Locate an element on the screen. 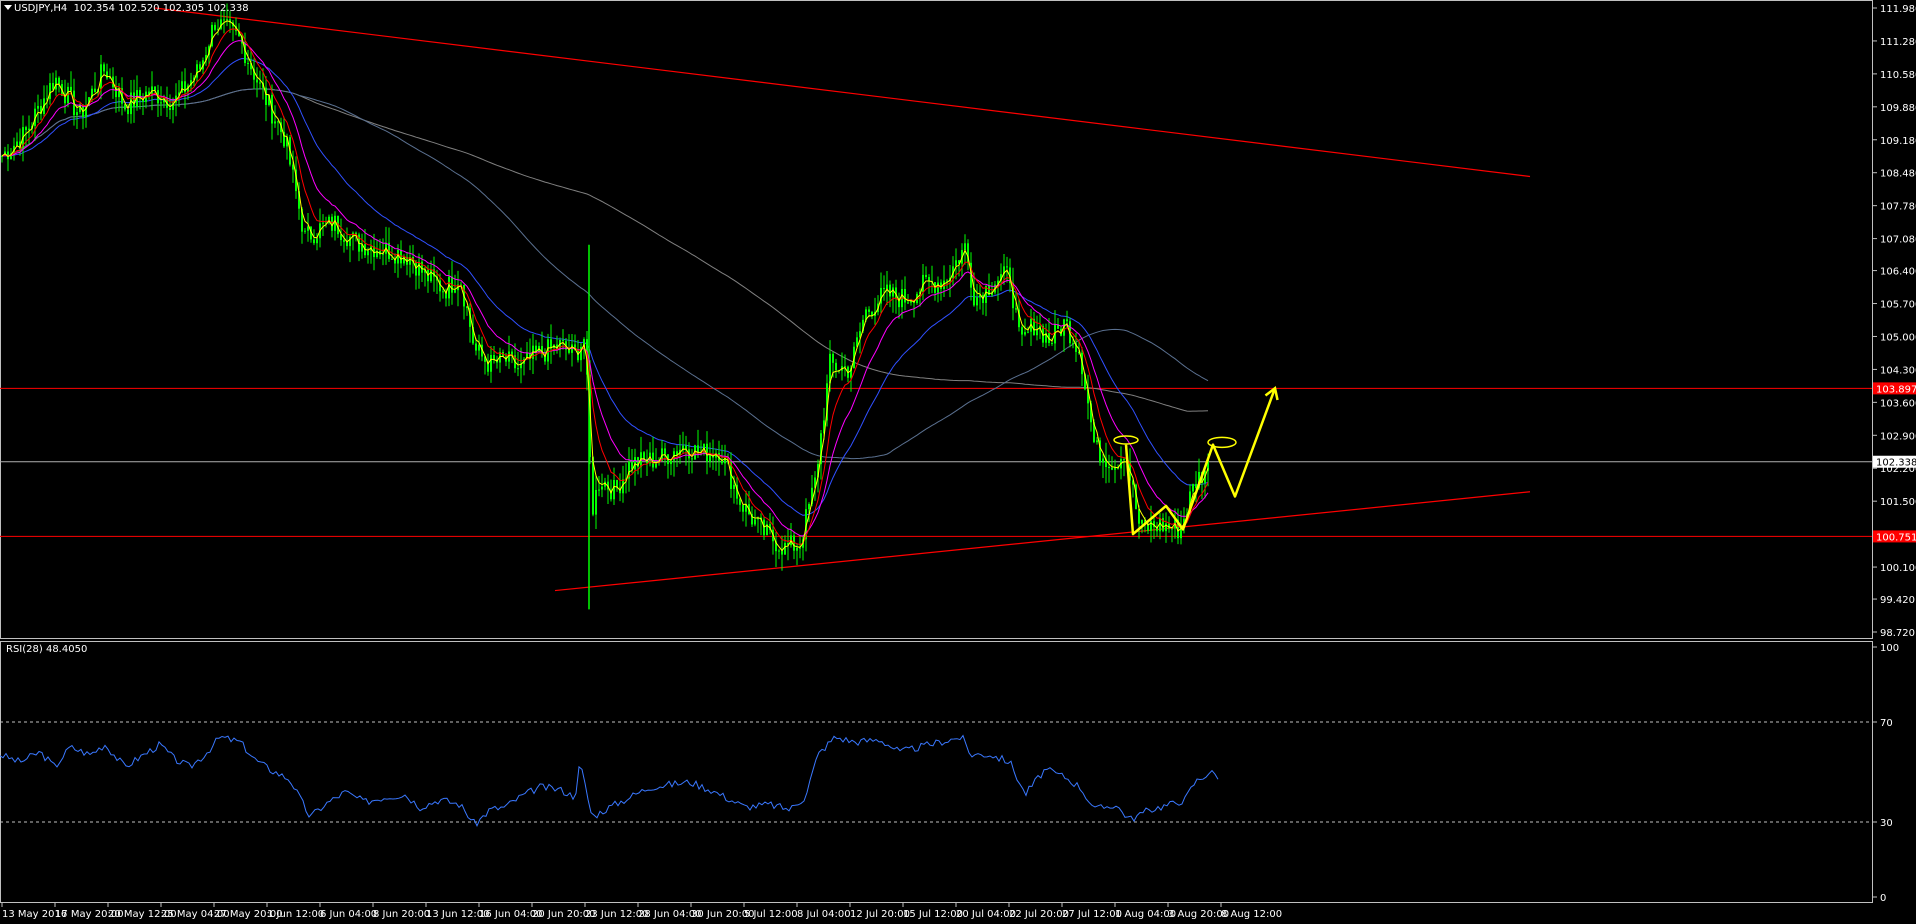  price-label-lower_level: 100.751 is located at coordinates (1896, 537).